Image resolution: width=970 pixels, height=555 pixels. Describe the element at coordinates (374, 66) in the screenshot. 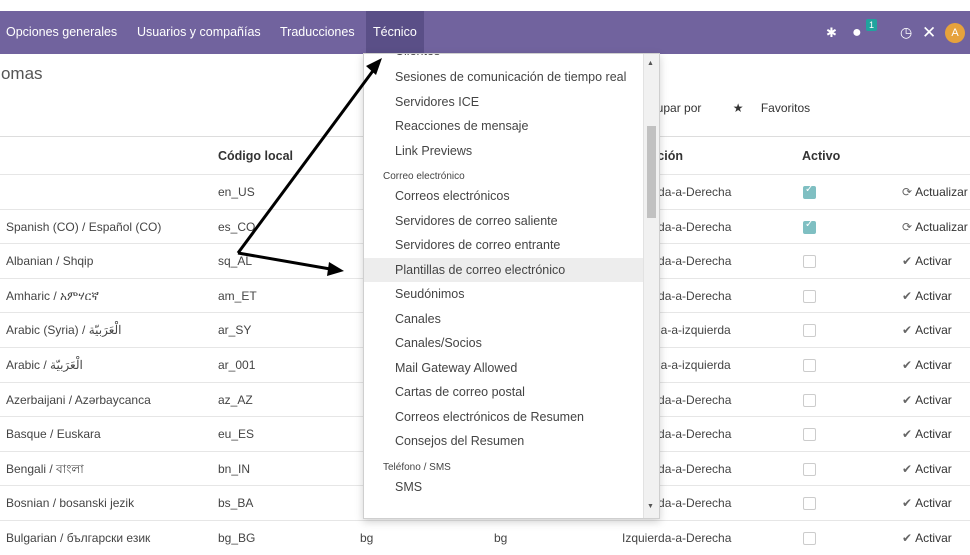

I see `arrowhead-up` at that location.